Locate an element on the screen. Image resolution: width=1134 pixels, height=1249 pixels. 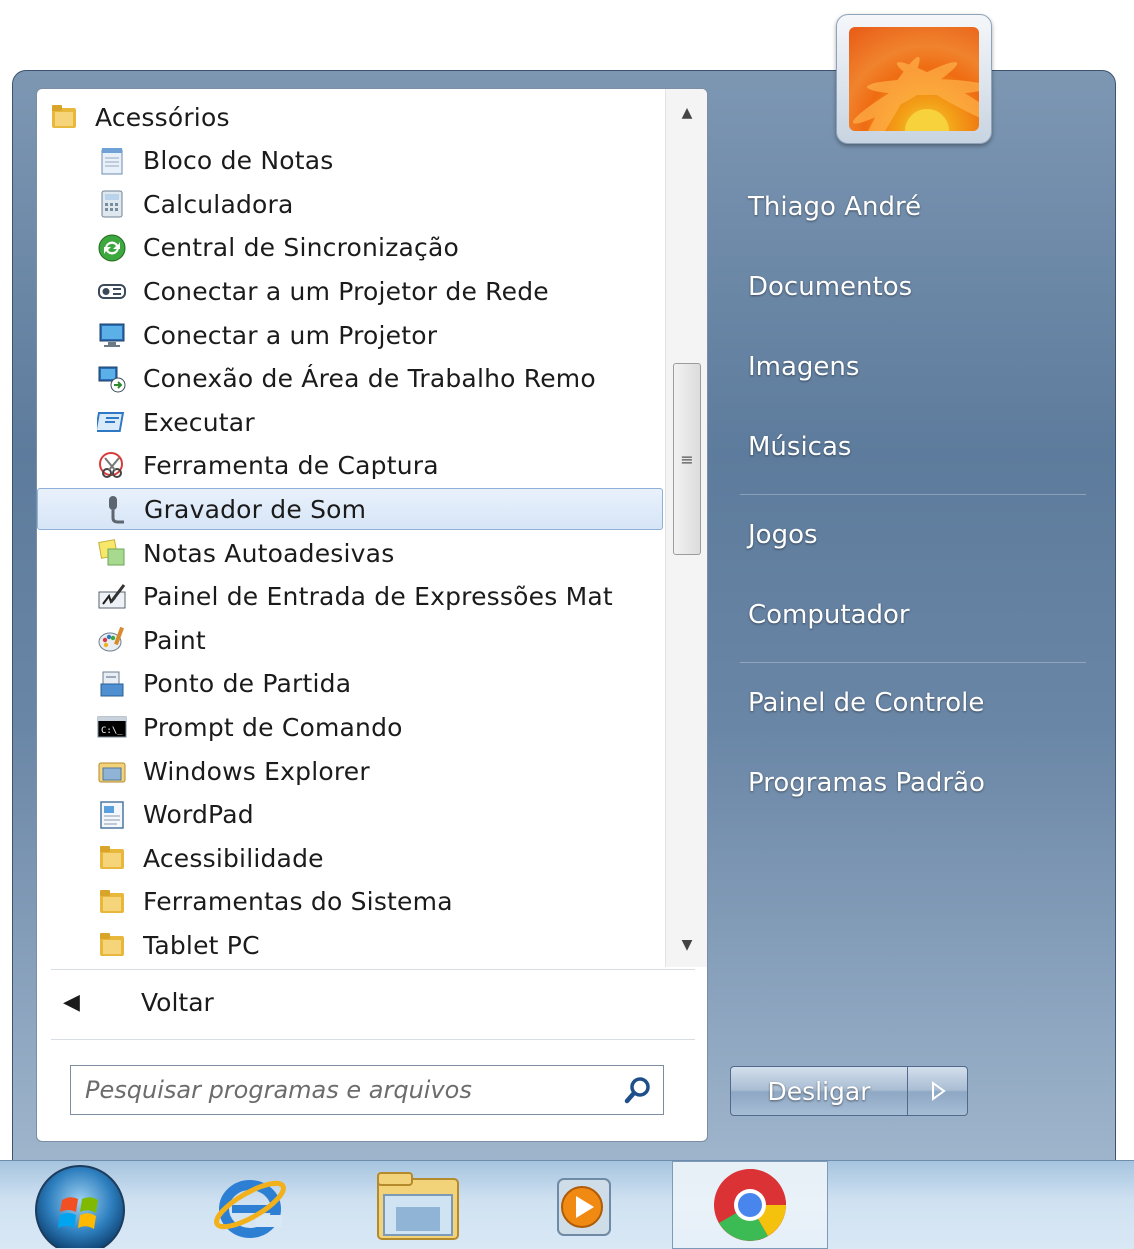
windows-explorer-icon is located at coordinates (418, 1206).